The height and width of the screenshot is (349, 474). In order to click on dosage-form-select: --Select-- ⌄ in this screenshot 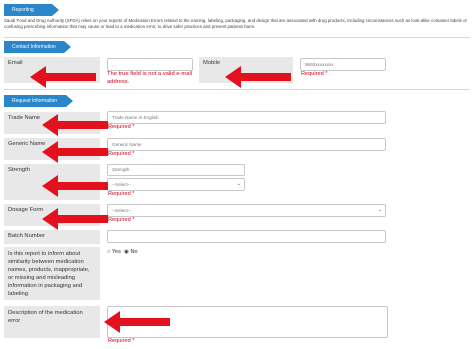, I will do `click(246, 210)`.